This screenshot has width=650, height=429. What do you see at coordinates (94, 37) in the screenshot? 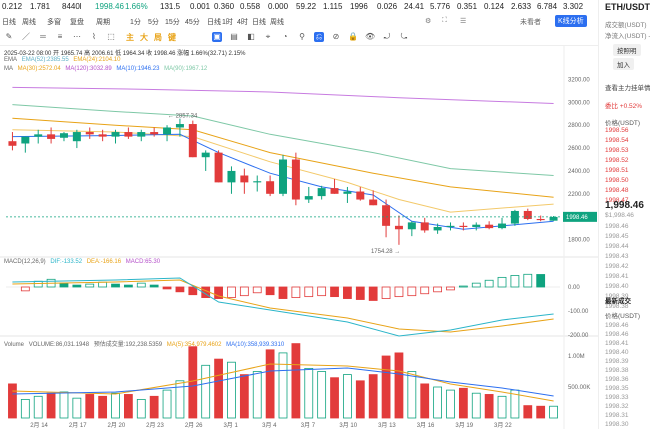
I see `measure-icon: ⌇` at bounding box center [94, 37].